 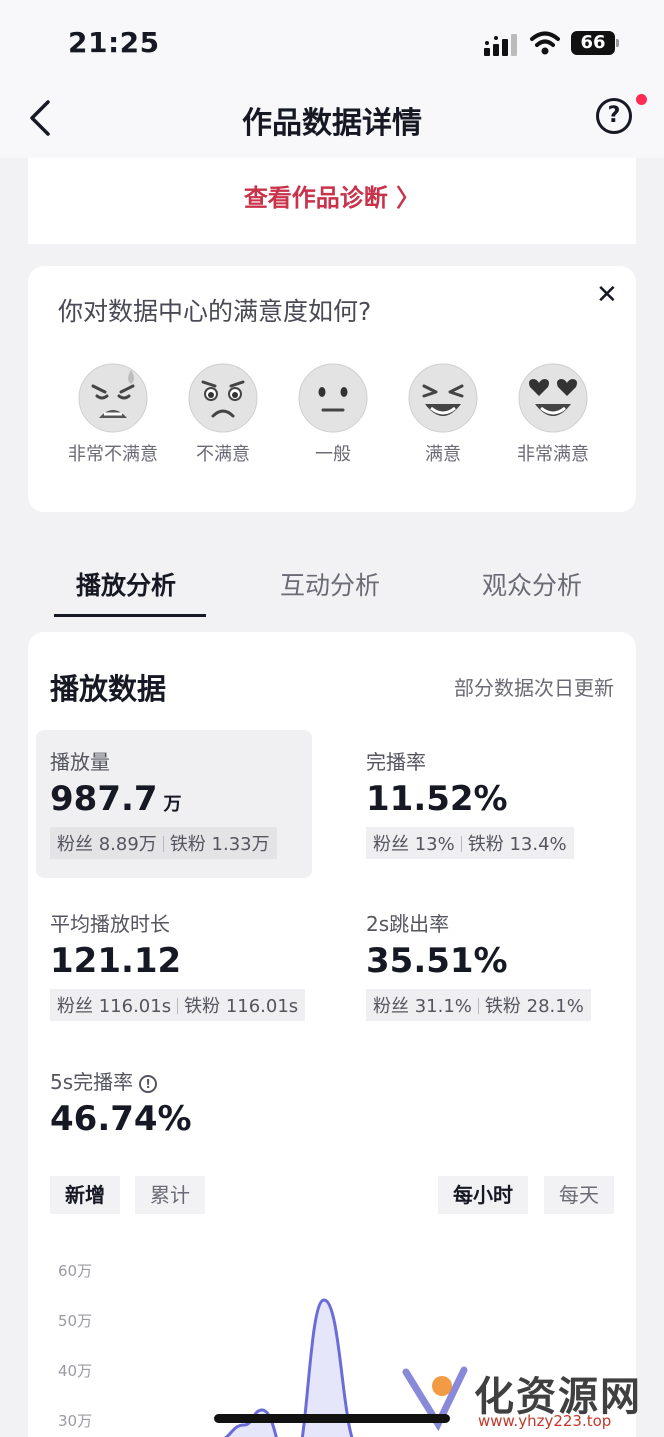 I want to click on battery-icon: 66, so click(x=595, y=43).